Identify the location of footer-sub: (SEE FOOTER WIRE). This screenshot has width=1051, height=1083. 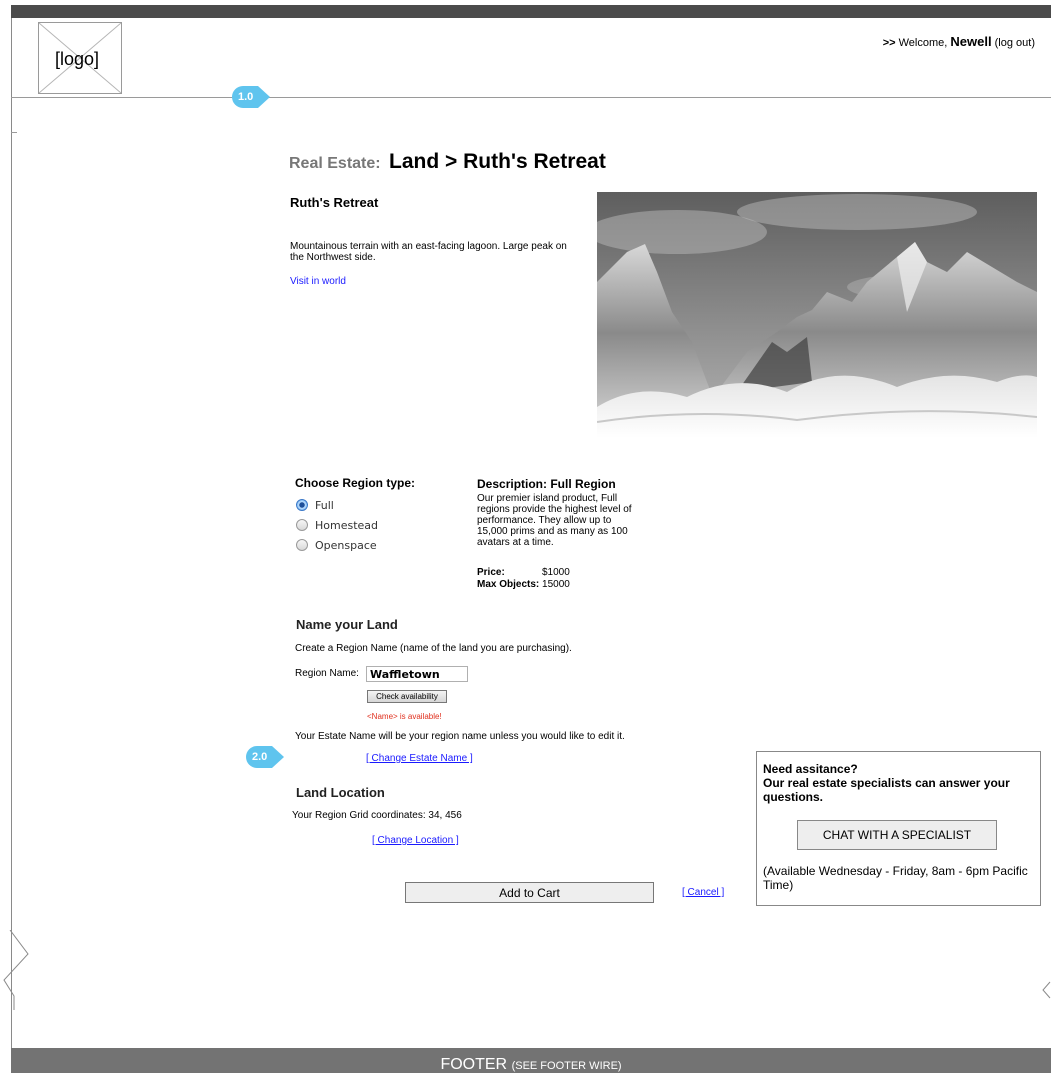
(566, 1066).